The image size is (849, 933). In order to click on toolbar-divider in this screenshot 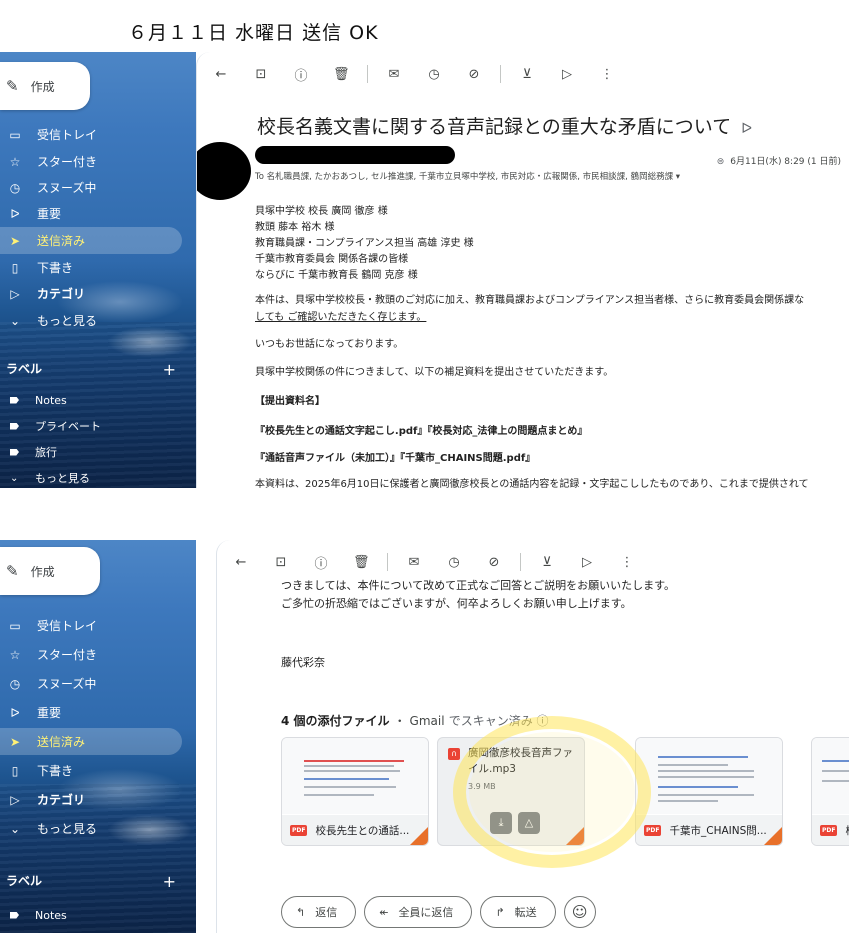, I will do `click(500, 74)`.